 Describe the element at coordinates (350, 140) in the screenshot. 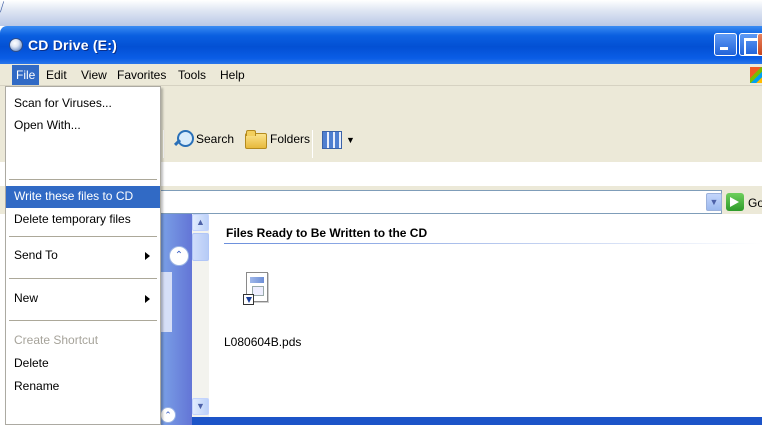

I see `chevron-down-icon: ▼` at that location.